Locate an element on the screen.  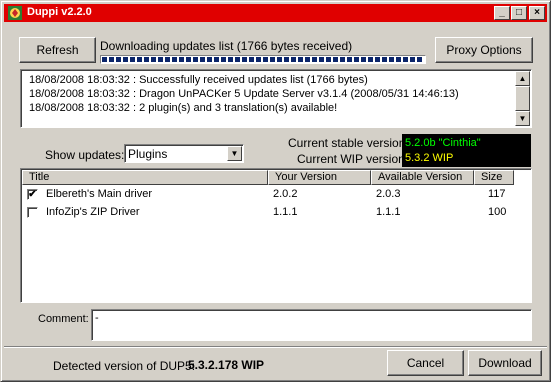
footer-divider is located at coordinates (275, 347).